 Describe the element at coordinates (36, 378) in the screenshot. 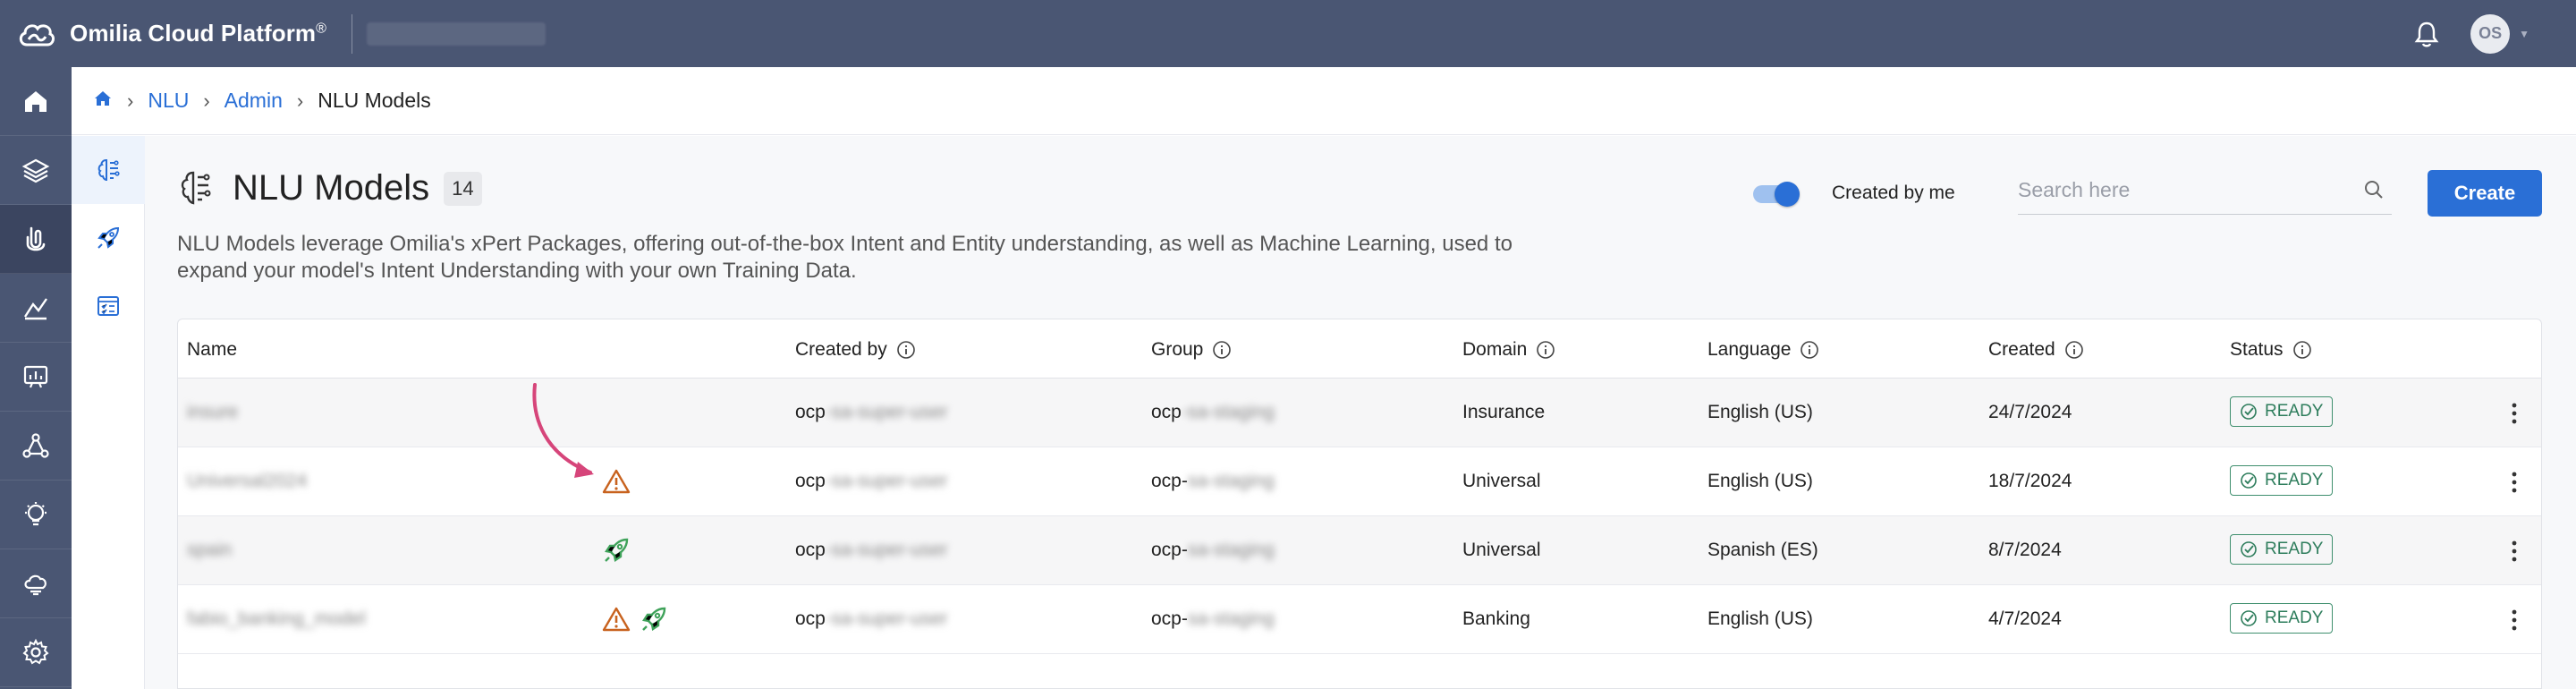

I see `nav-reports` at that location.